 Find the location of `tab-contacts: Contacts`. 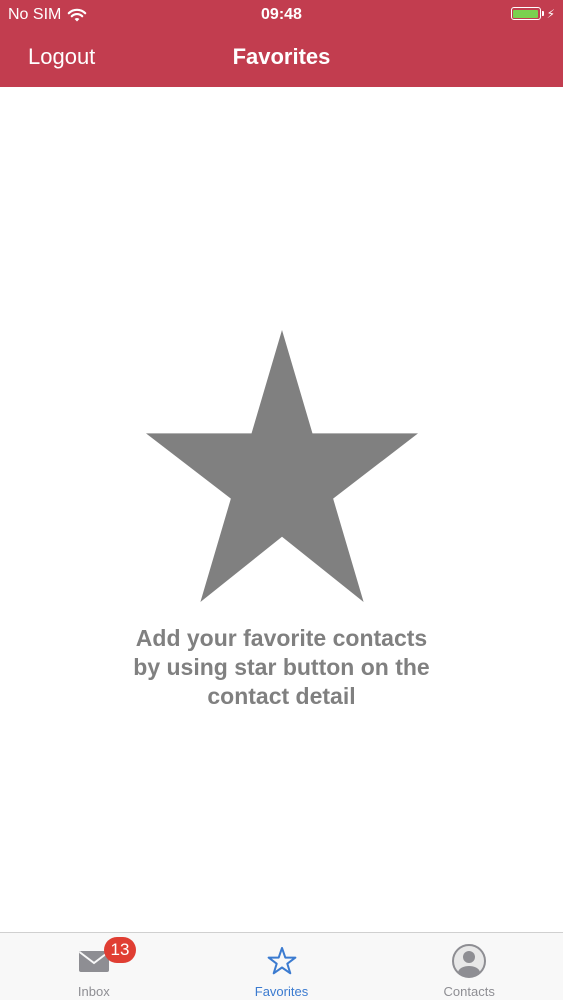

tab-contacts: Contacts is located at coordinates (469, 966).